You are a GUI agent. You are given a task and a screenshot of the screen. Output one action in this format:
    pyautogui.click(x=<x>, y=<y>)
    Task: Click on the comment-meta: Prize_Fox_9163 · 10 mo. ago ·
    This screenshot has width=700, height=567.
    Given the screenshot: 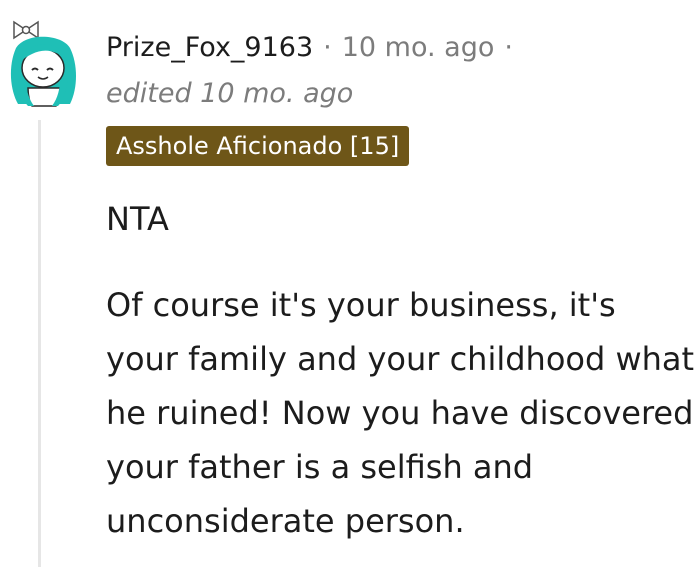 What is the action you would take?
    pyautogui.click(x=314, y=48)
    